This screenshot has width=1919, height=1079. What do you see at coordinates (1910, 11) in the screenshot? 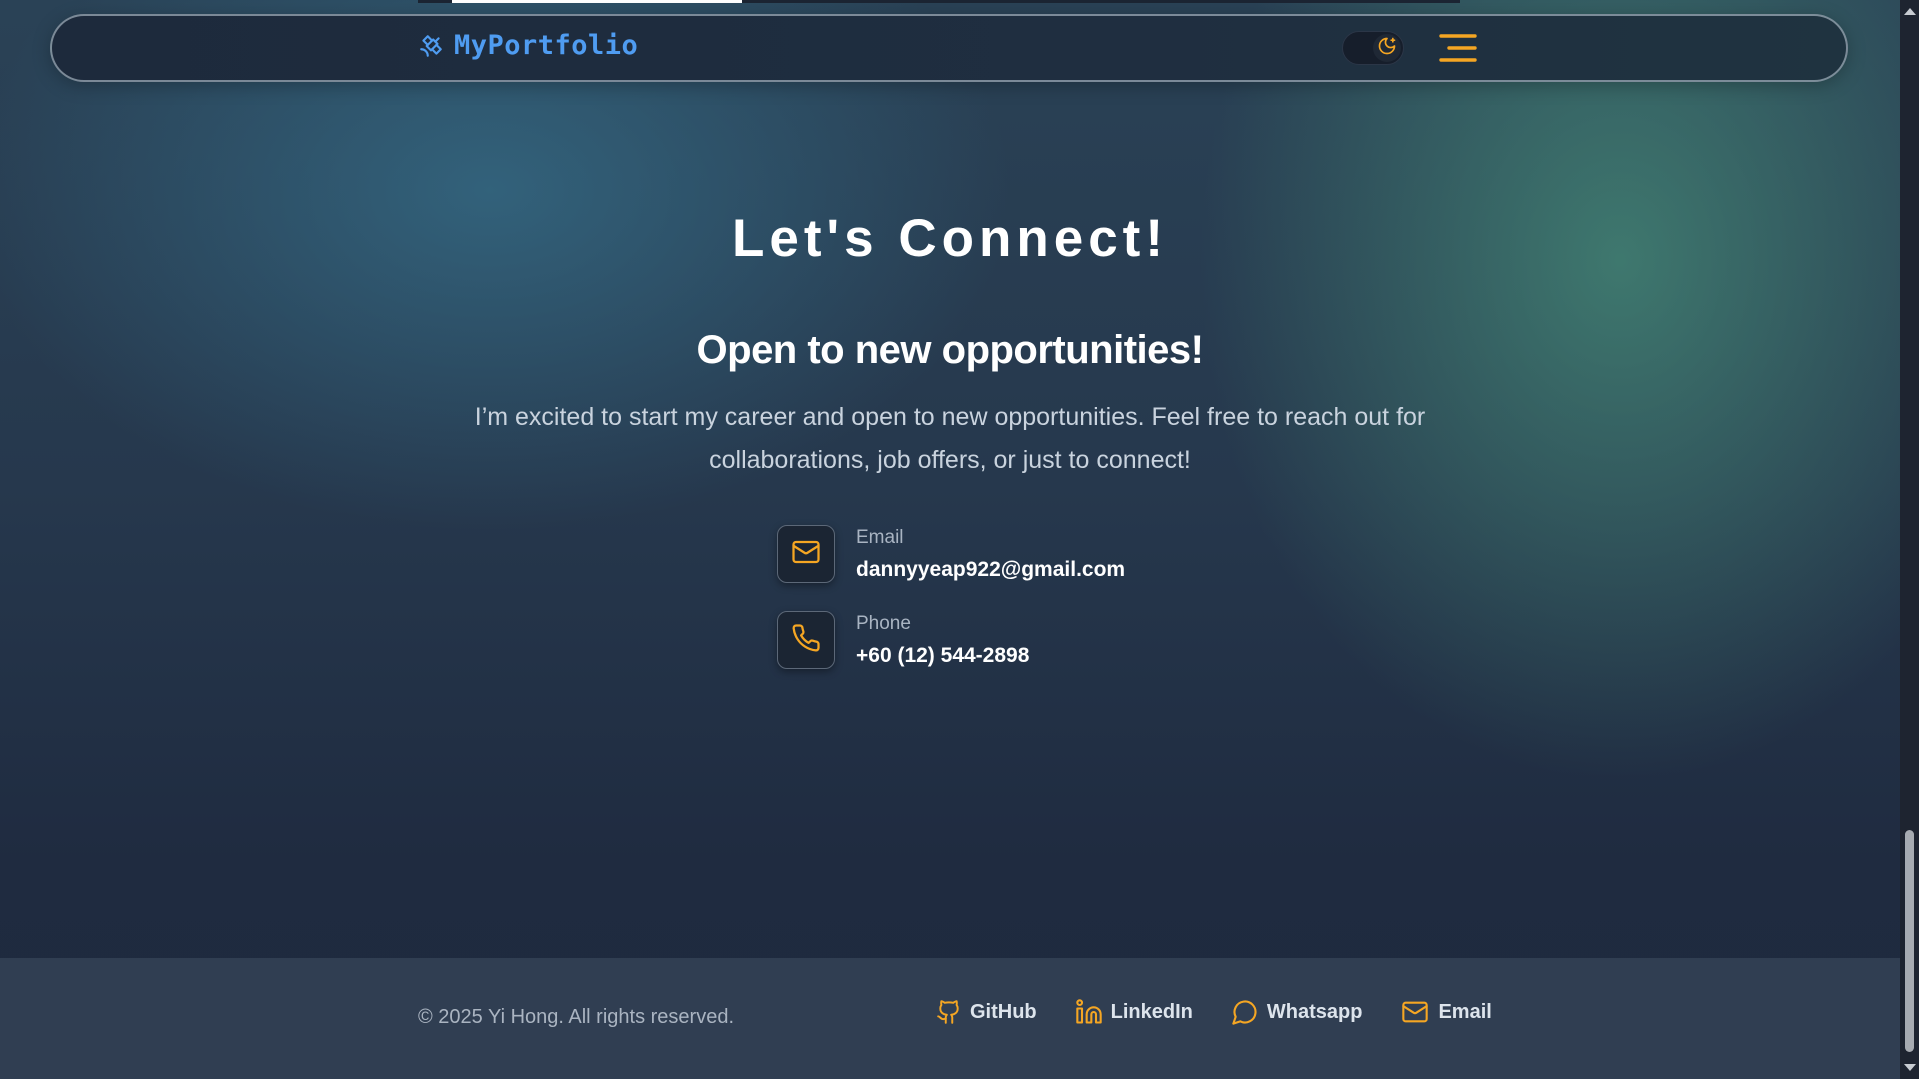
I see `scroll-up-arrow-icon` at bounding box center [1910, 11].